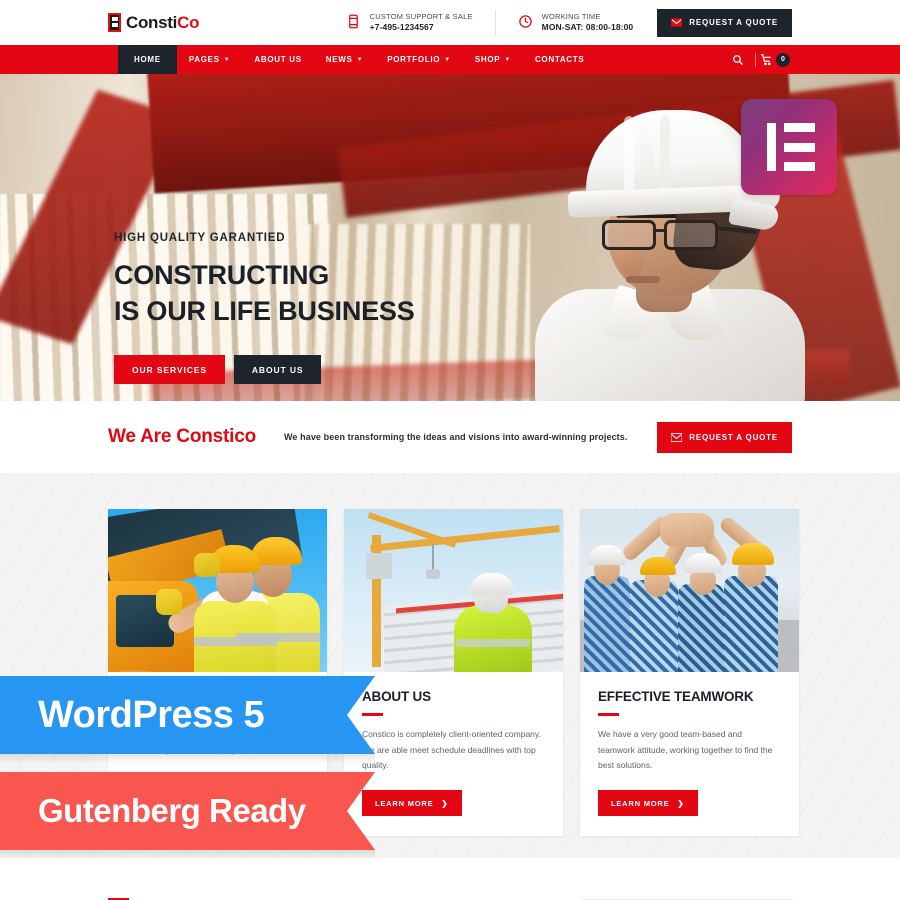  Describe the element at coordinates (799, 147) in the screenshot. I see `elementor-bar-middle` at that location.